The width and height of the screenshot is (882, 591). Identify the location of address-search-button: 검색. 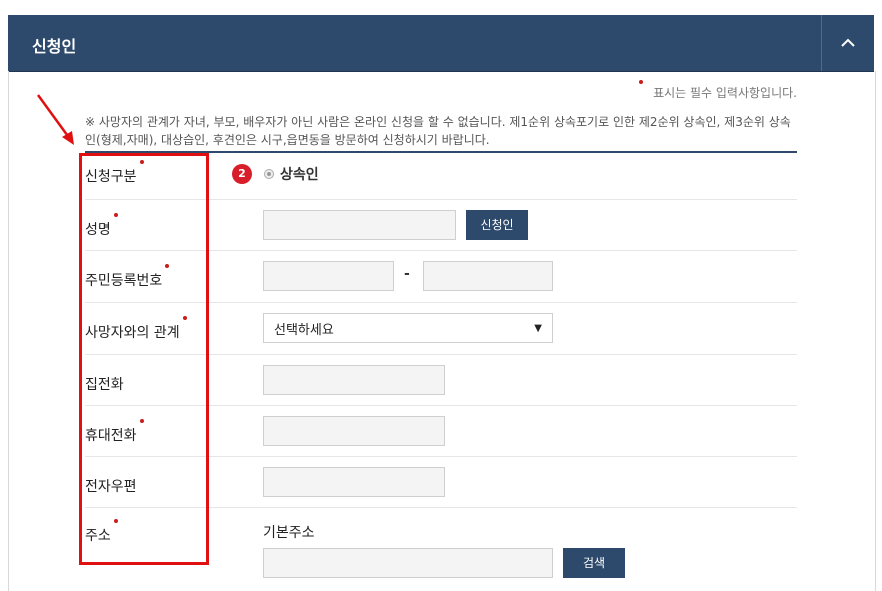
(594, 563).